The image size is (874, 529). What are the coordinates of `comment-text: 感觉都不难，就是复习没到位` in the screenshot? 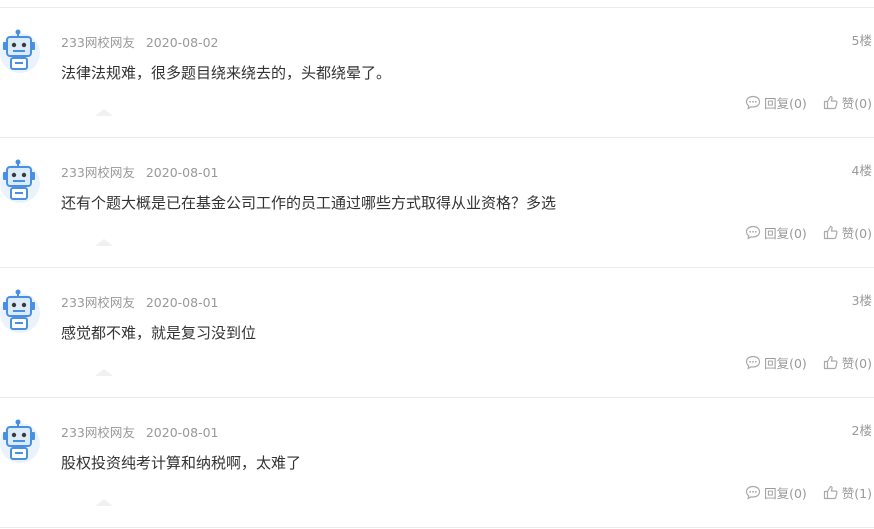 It's located at (159, 333).